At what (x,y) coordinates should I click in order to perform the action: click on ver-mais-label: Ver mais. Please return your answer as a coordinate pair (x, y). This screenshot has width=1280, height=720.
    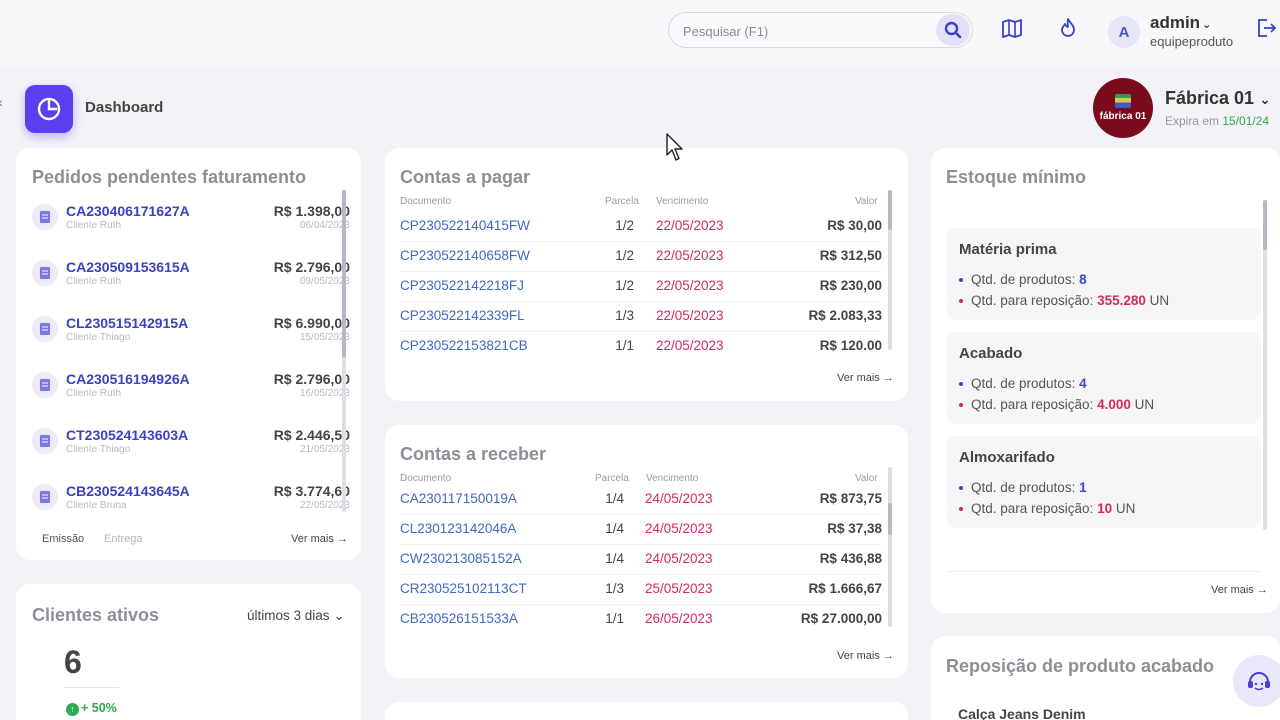
    Looking at the image, I should click on (1232, 590).